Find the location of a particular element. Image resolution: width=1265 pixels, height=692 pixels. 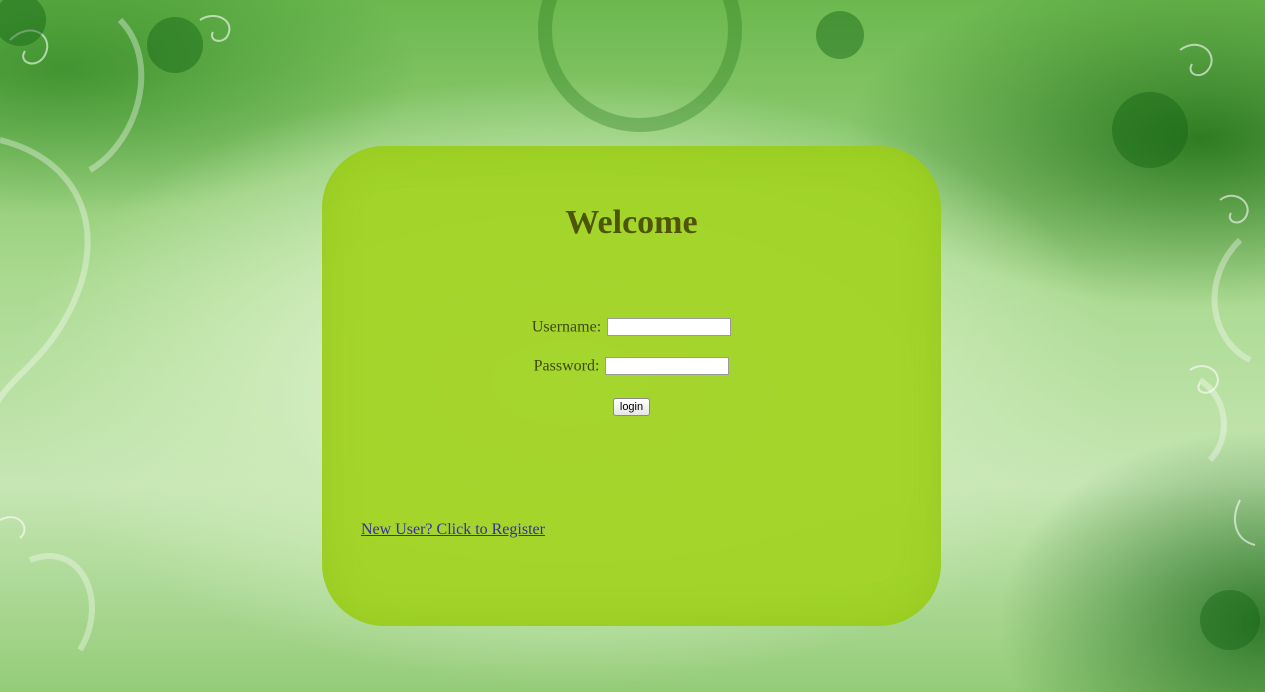

login-button-row: login is located at coordinates (631, 406).